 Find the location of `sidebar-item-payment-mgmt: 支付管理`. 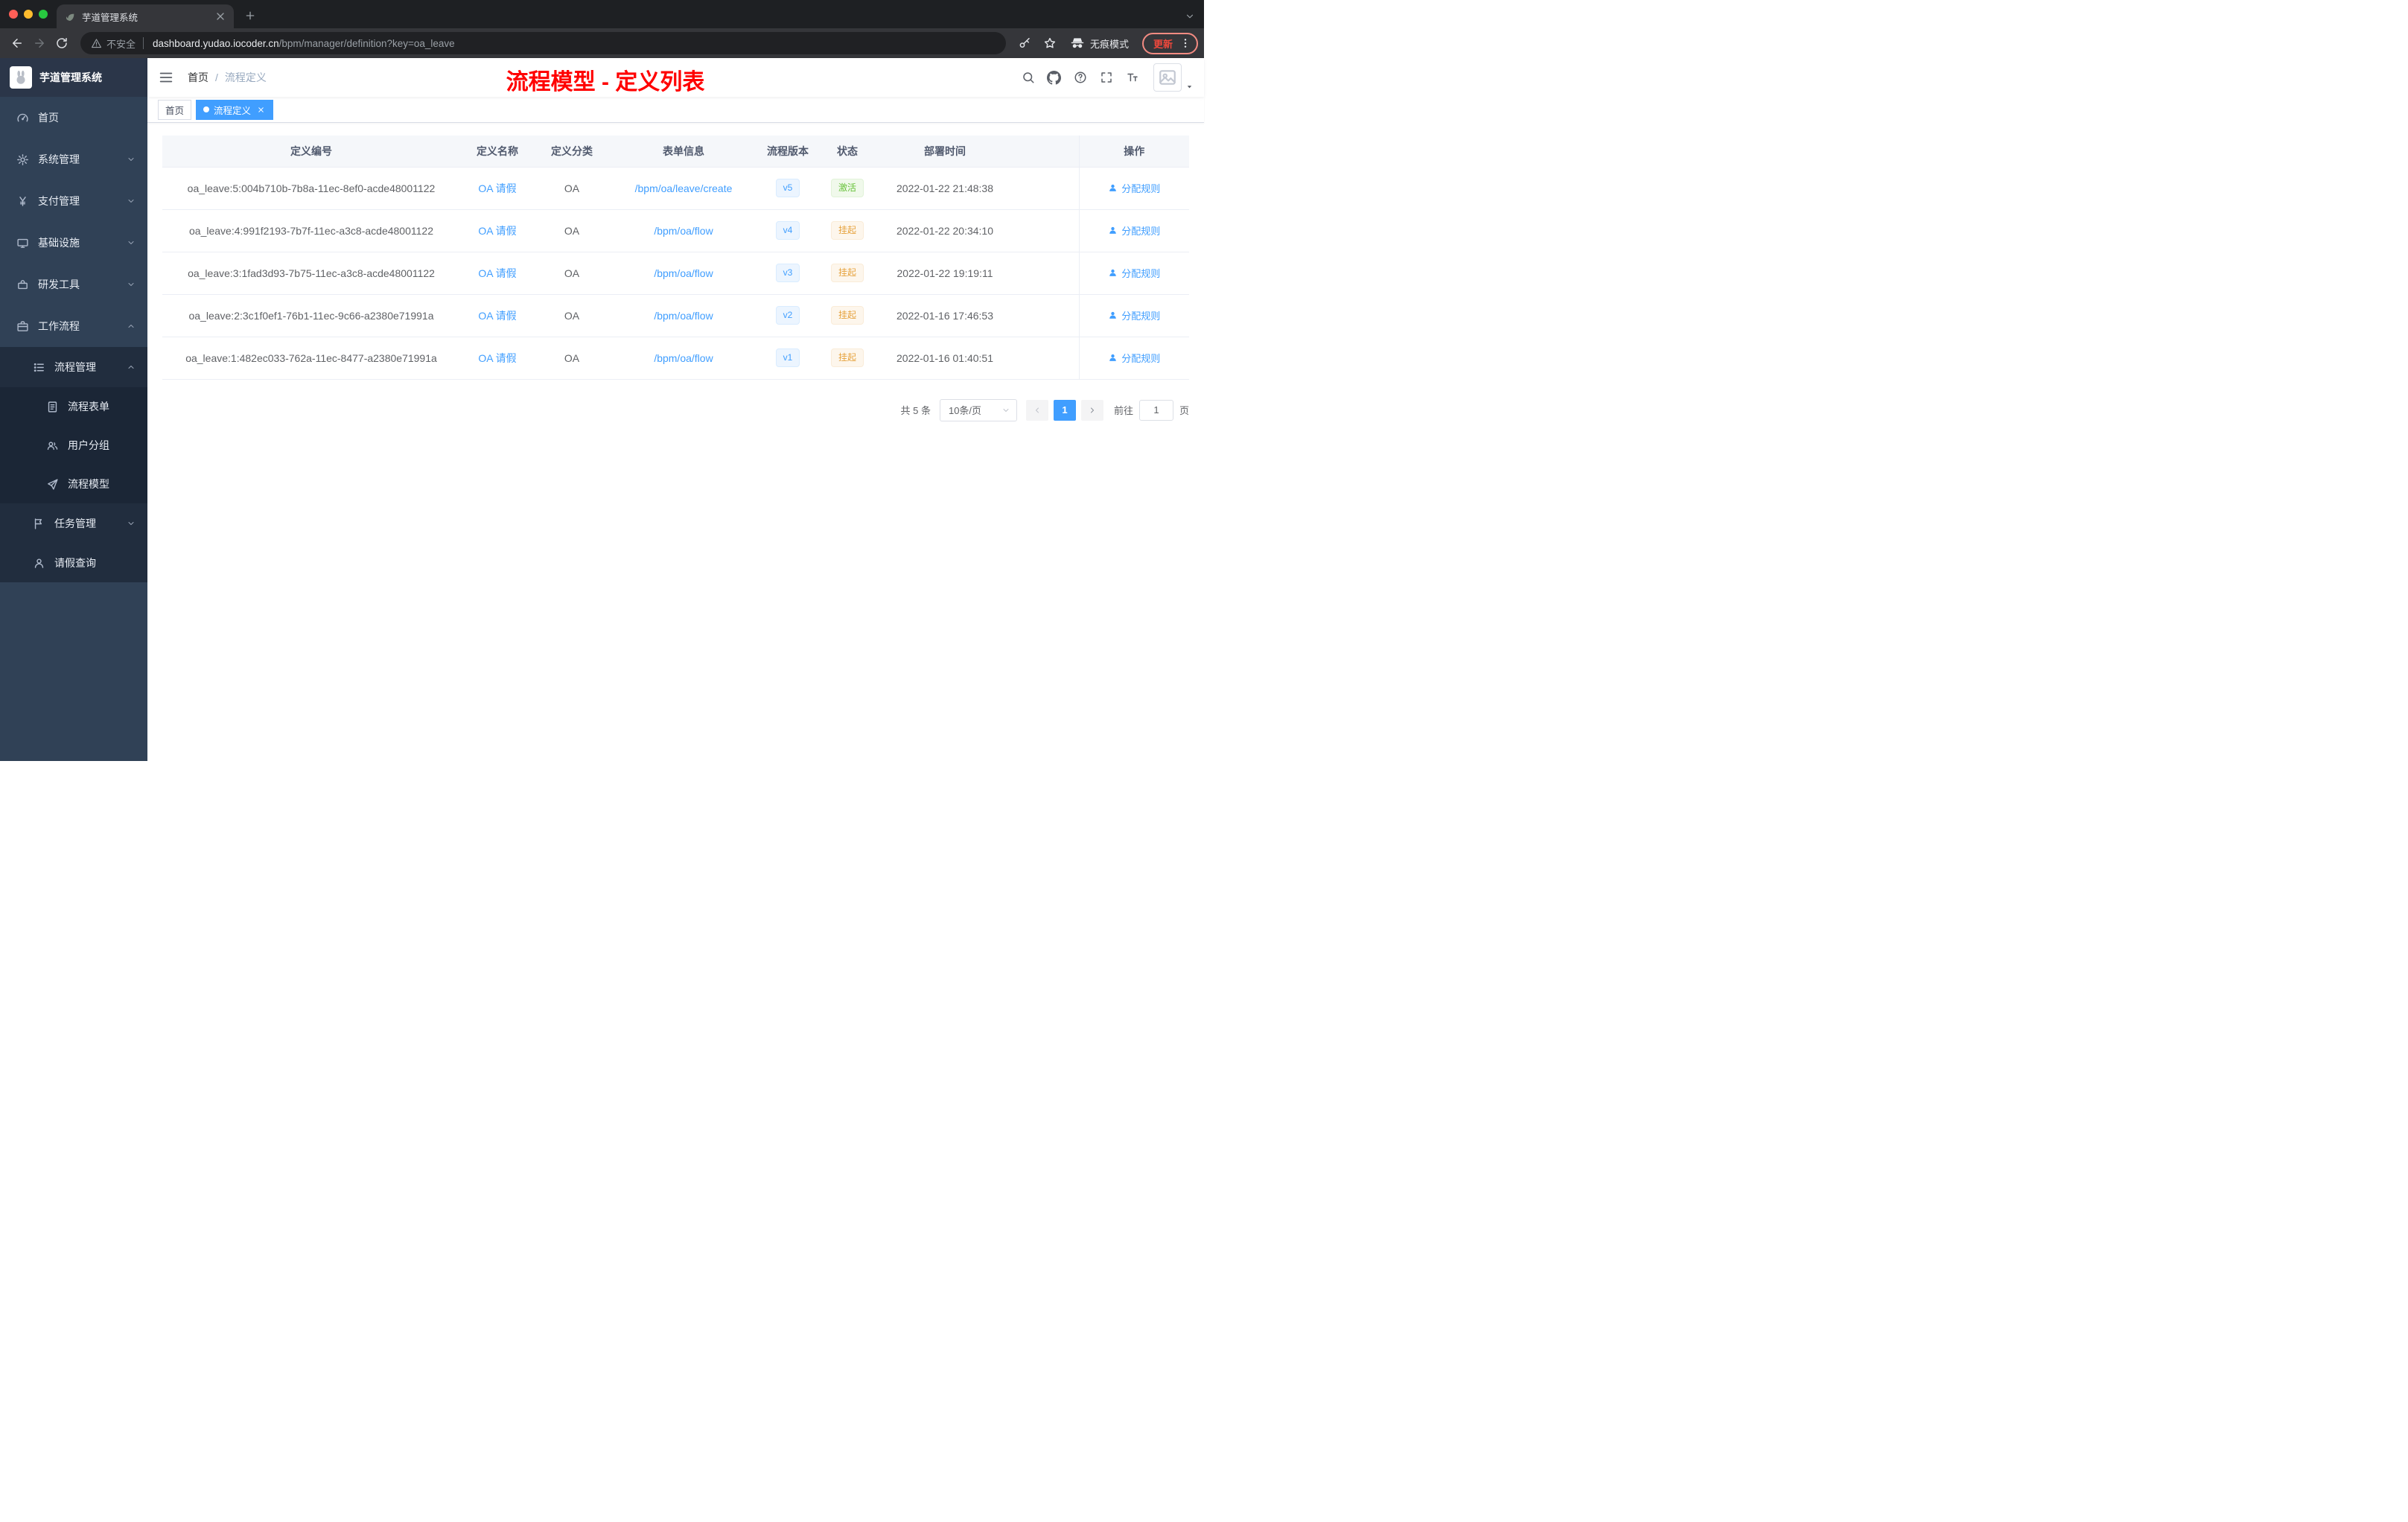

sidebar-item-payment-mgmt: 支付管理 is located at coordinates (73, 201).